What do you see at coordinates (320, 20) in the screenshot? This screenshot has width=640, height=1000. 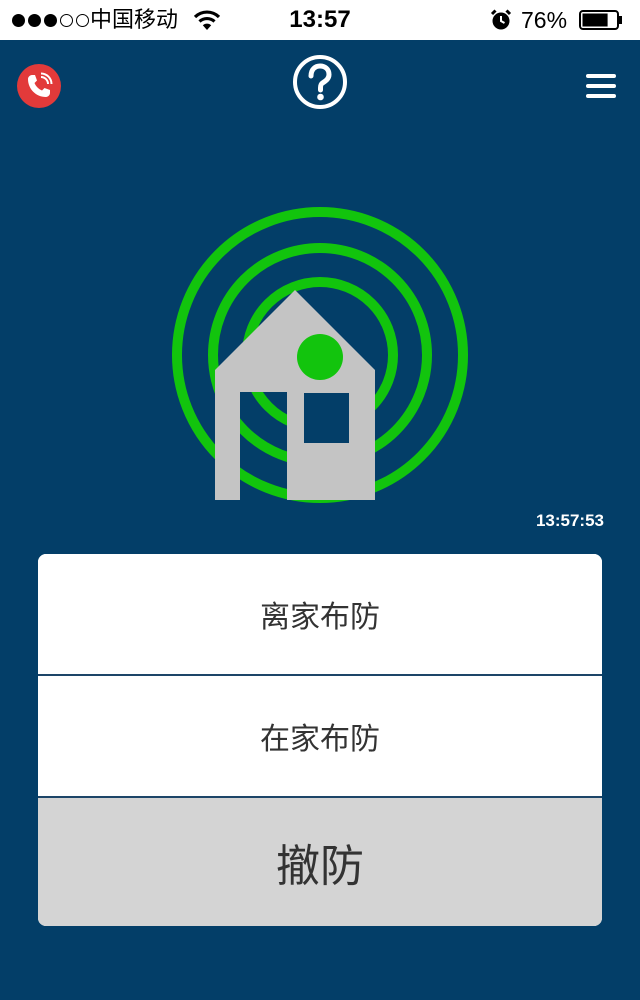 I see `status-bar: 中国移动 13:57 76%` at bounding box center [320, 20].